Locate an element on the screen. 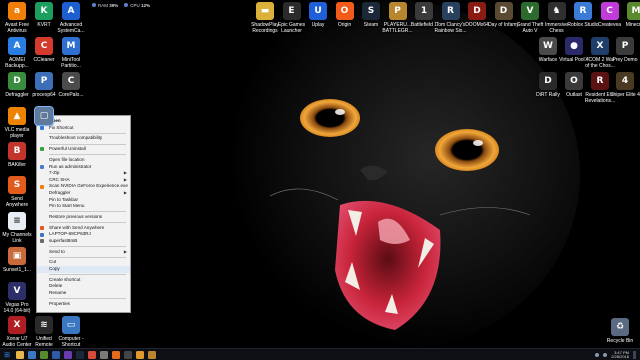 This screenshot has width=640, height=360. windows-start-icon: ⊞ is located at coordinates (7, 354).